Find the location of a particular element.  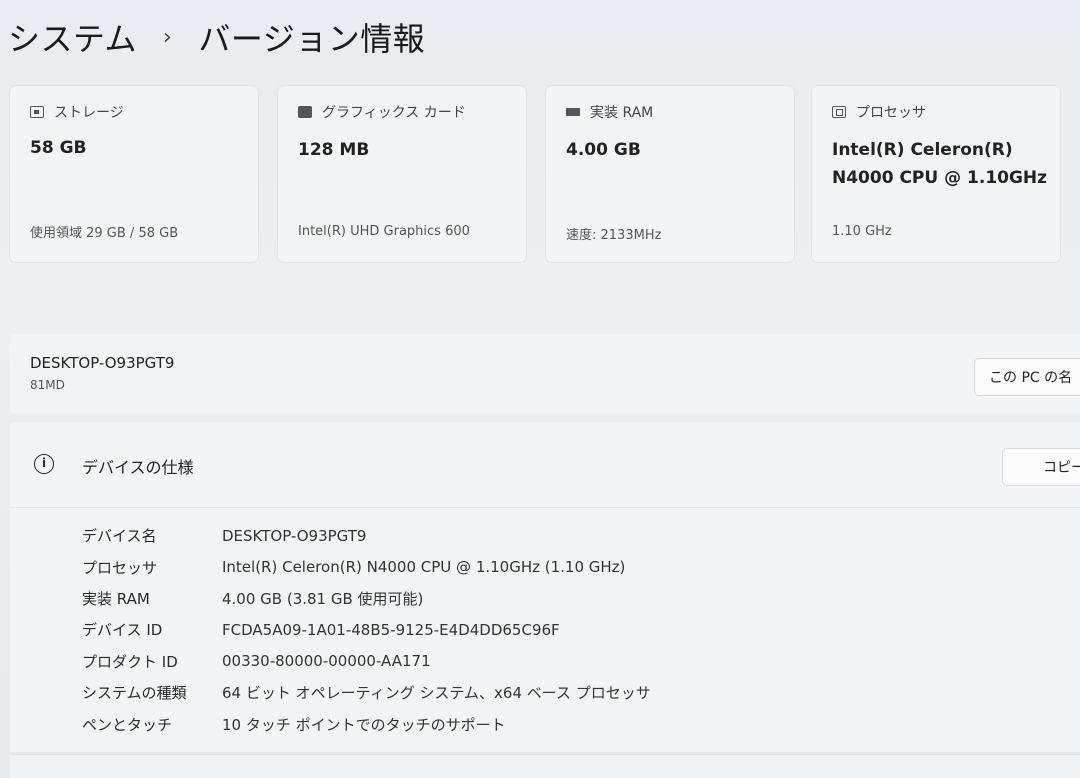

breadcrumb: システム › バージョン情報 is located at coordinates (216, 37).